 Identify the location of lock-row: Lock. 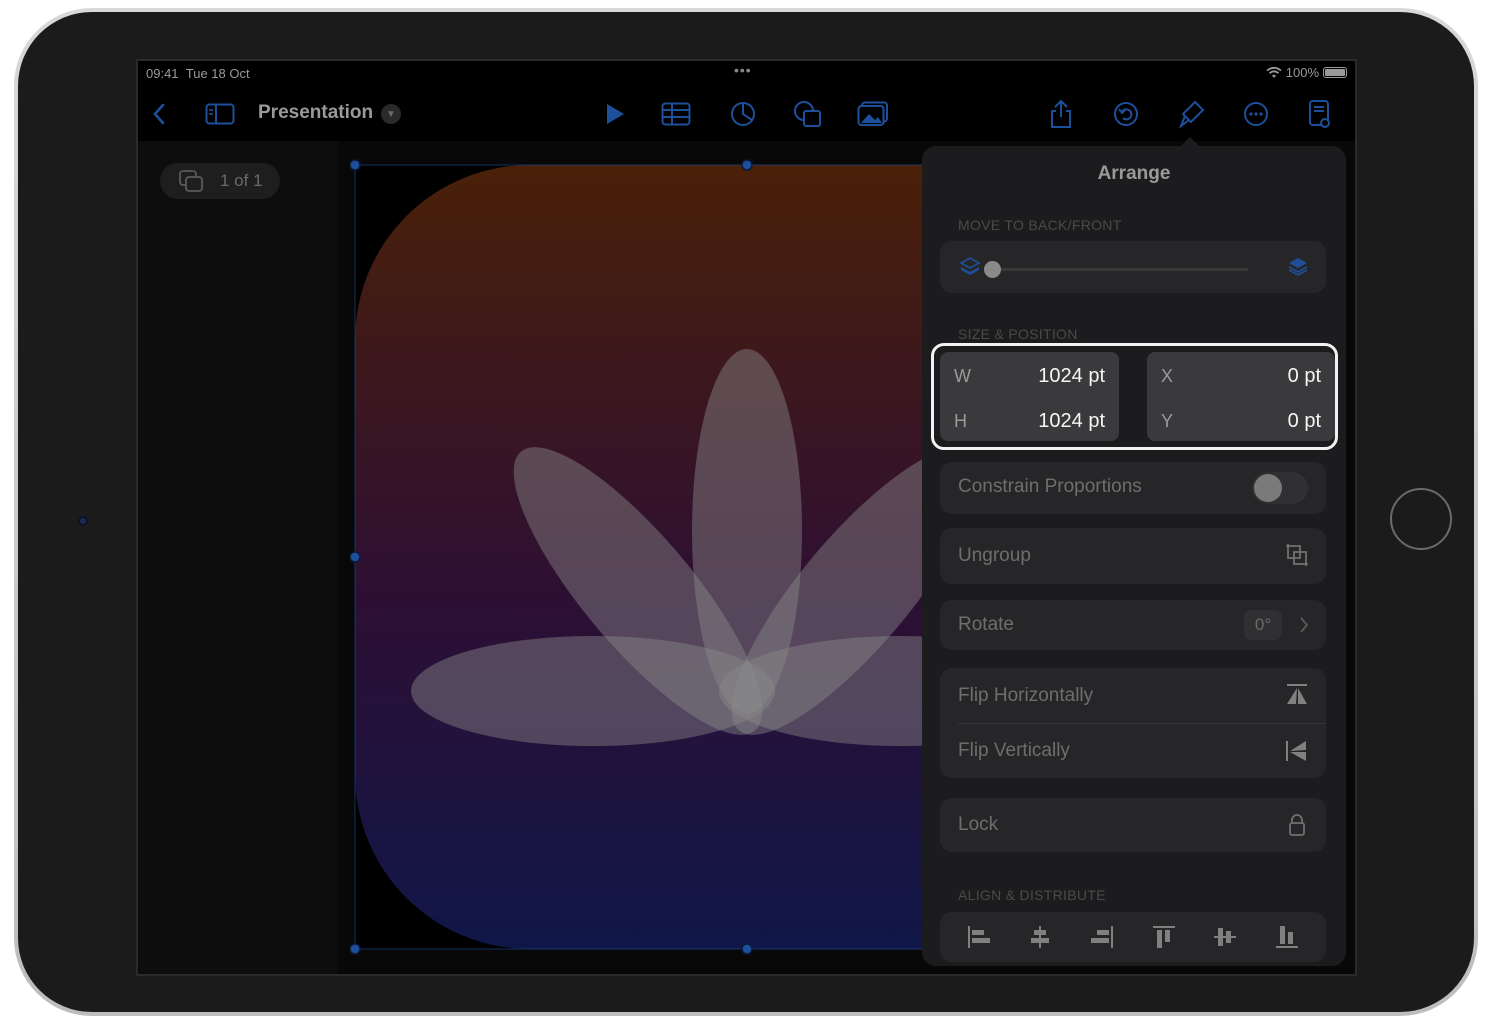
(1133, 825).